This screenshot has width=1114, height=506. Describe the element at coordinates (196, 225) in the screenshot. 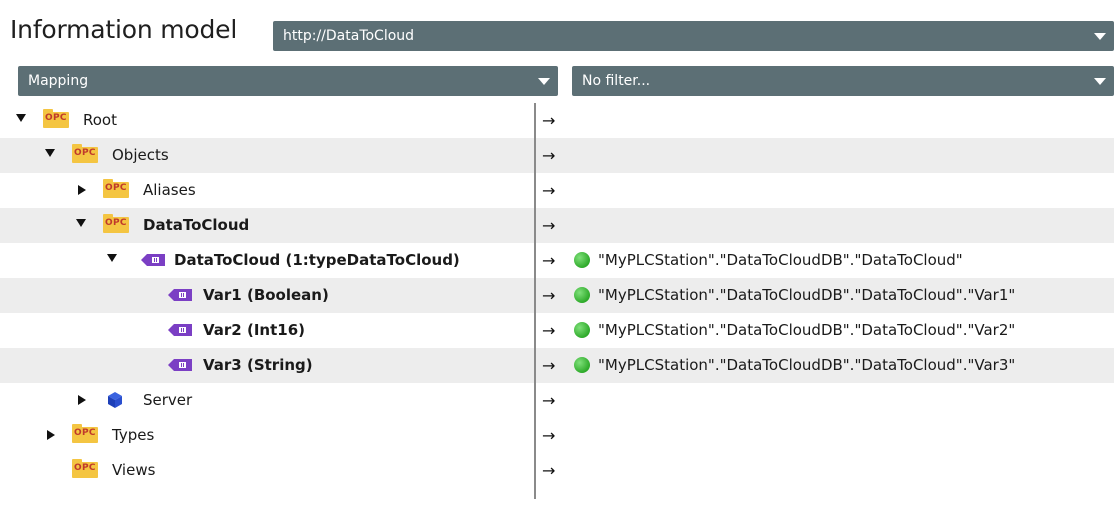

I see `tree-node-label: DataToCloud` at that location.